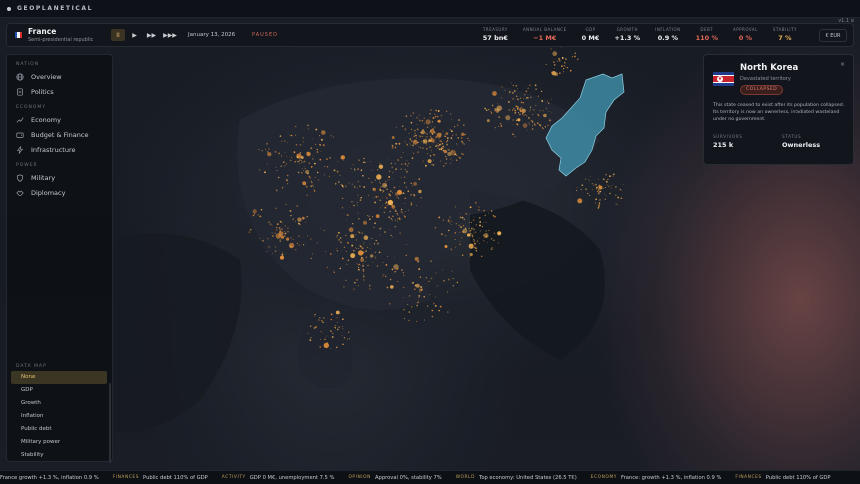 Image resolution: width=860 pixels, height=484 pixels. I want to click on data-map-item-none: None, so click(59, 377).